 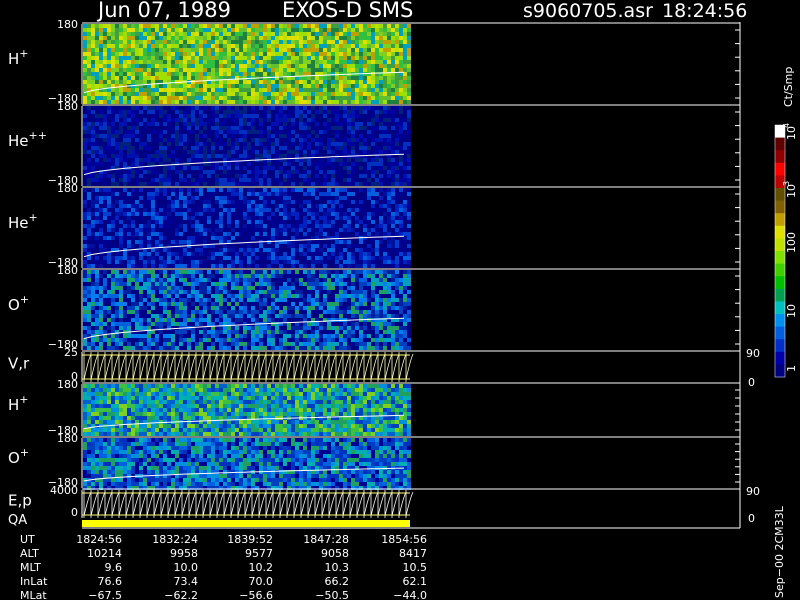 What do you see at coordinates (415, 567) in the screenshot?
I see `footer-cell: 10.5` at bounding box center [415, 567].